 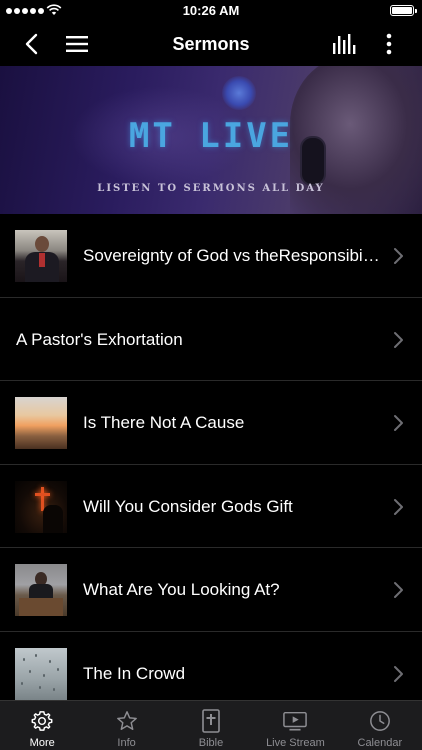 I want to click on tab-calendar: Calendar, so click(x=380, y=725).